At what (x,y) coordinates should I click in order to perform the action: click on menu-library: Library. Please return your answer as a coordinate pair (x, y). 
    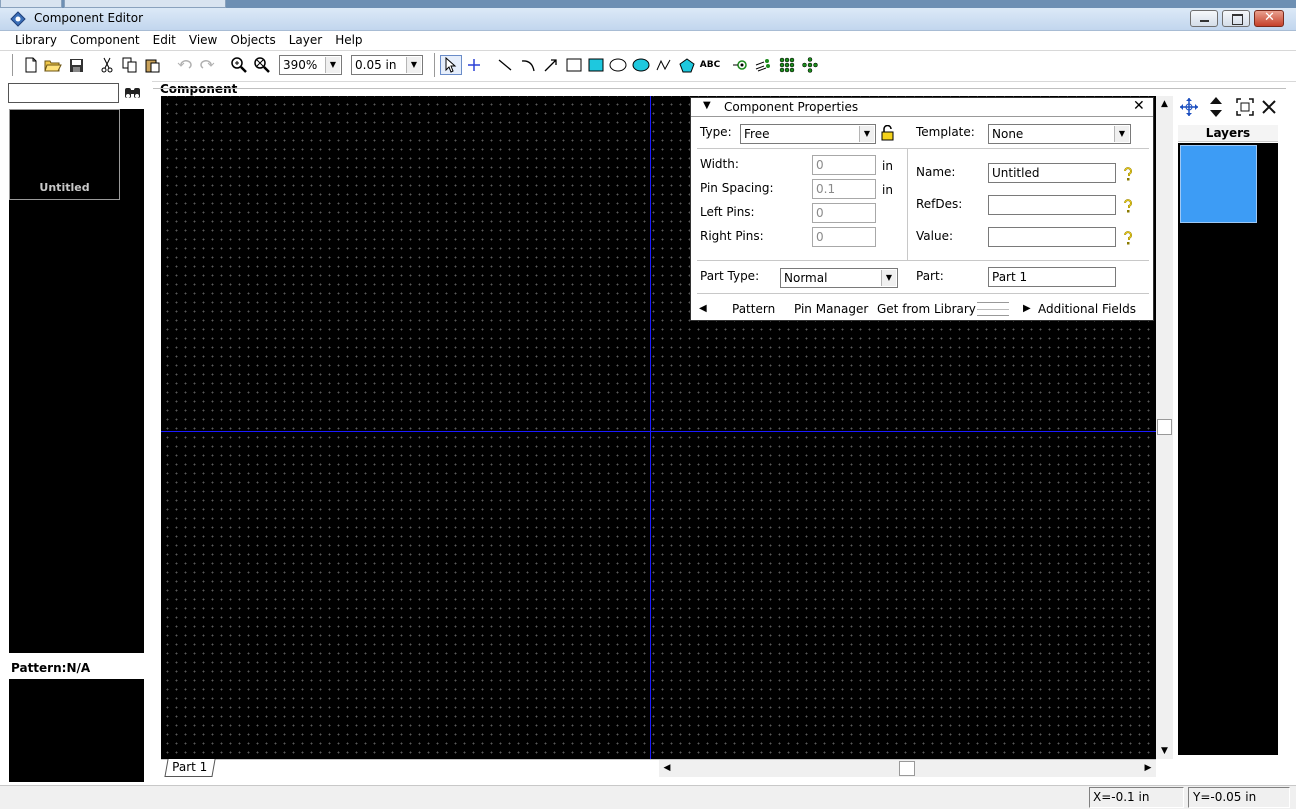
    Looking at the image, I should click on (36, 40).